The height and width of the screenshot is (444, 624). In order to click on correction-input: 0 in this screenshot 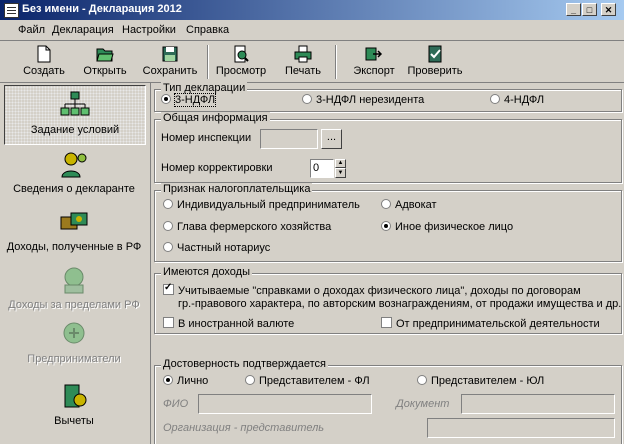, I will do `click(322, 168)`.